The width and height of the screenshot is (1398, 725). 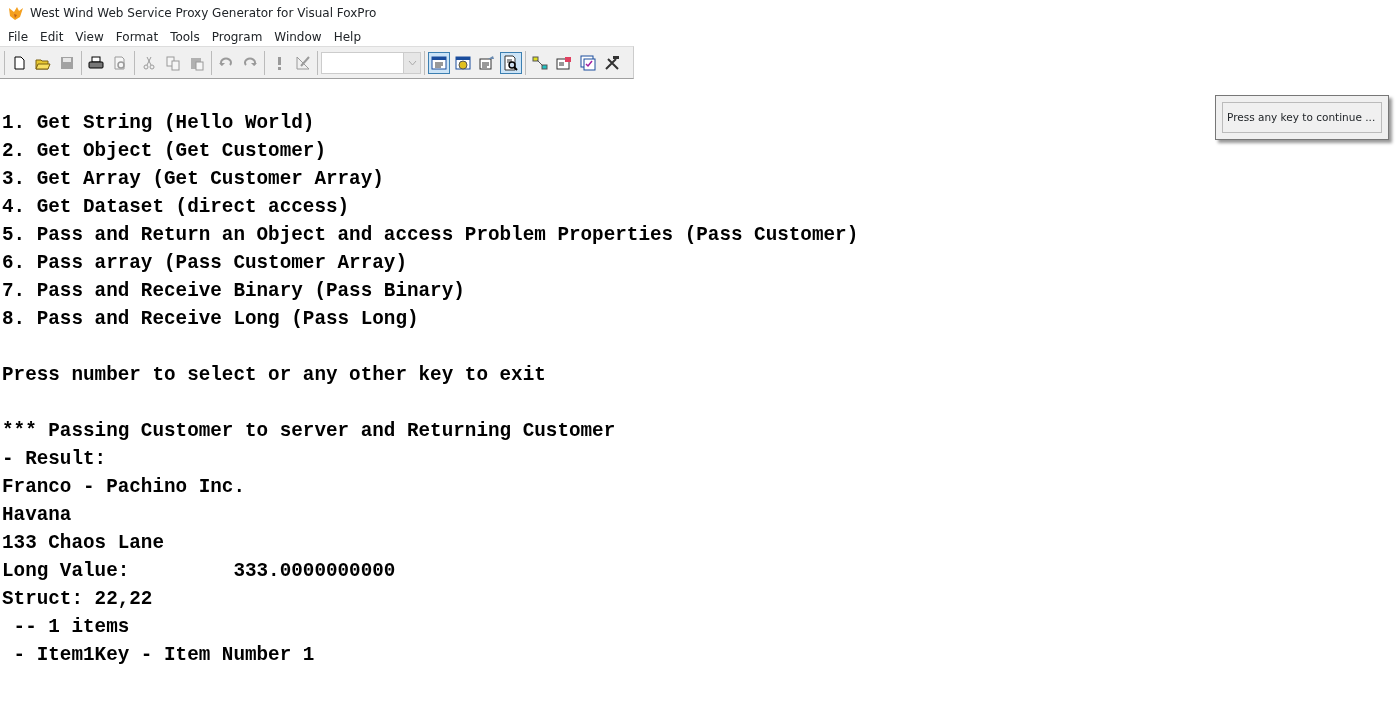 I want to click on console-line: 1. Get String (Hello World), so click(x=158, y=123).